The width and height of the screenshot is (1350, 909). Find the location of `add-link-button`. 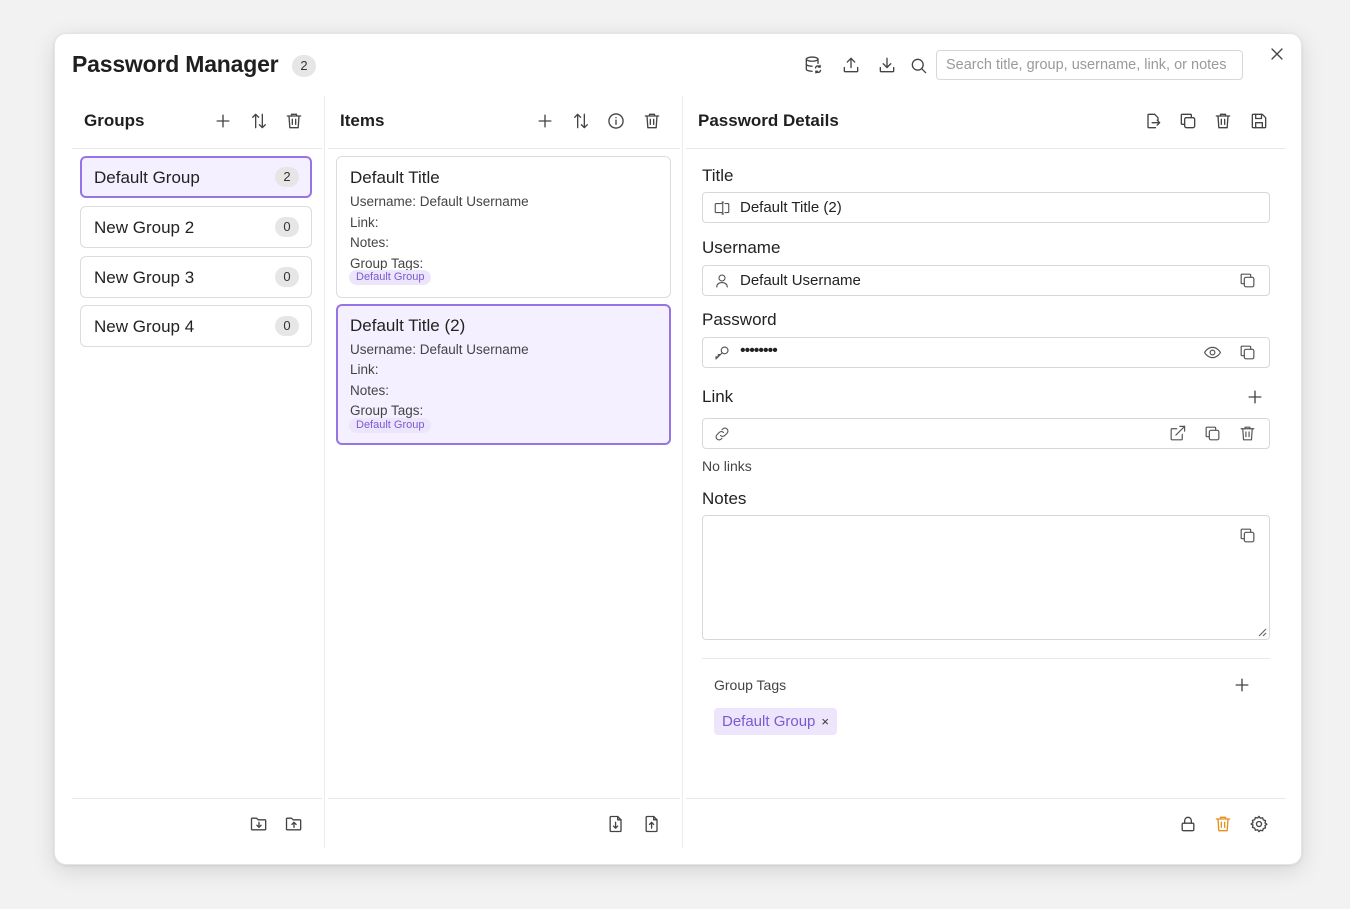

add-link-button is located at coordinates (1255, 397).